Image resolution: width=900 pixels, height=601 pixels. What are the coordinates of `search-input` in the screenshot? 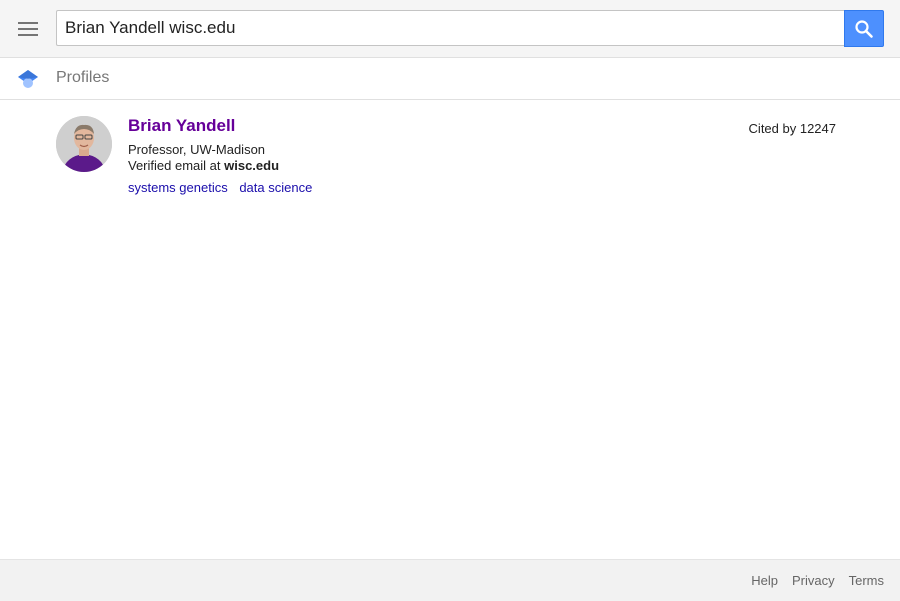 It's located at (450, 28).